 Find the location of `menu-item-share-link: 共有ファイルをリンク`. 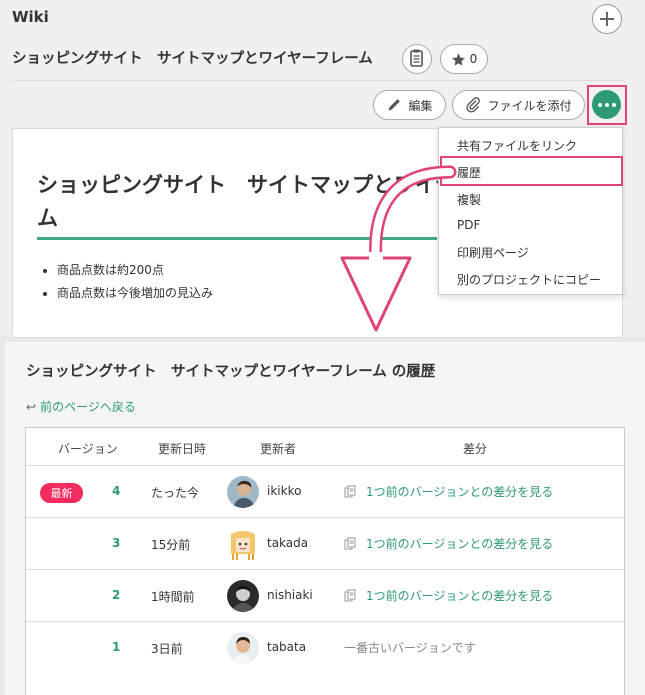

menu-item-share-link: 共有ファイルをリンク is located at coordinates (517, 145).